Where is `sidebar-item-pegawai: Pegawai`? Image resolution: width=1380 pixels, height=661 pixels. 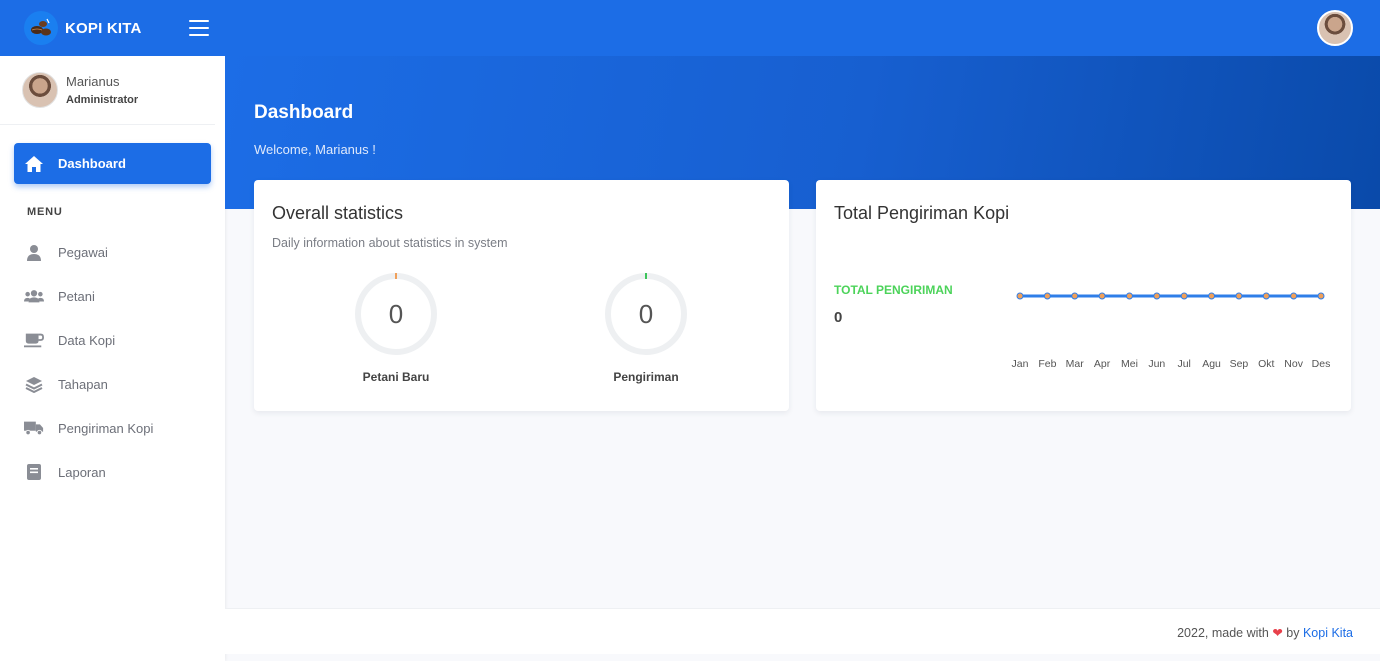
sidebar-item-pegawai: Pegawai is located at coordinates (112, 252).